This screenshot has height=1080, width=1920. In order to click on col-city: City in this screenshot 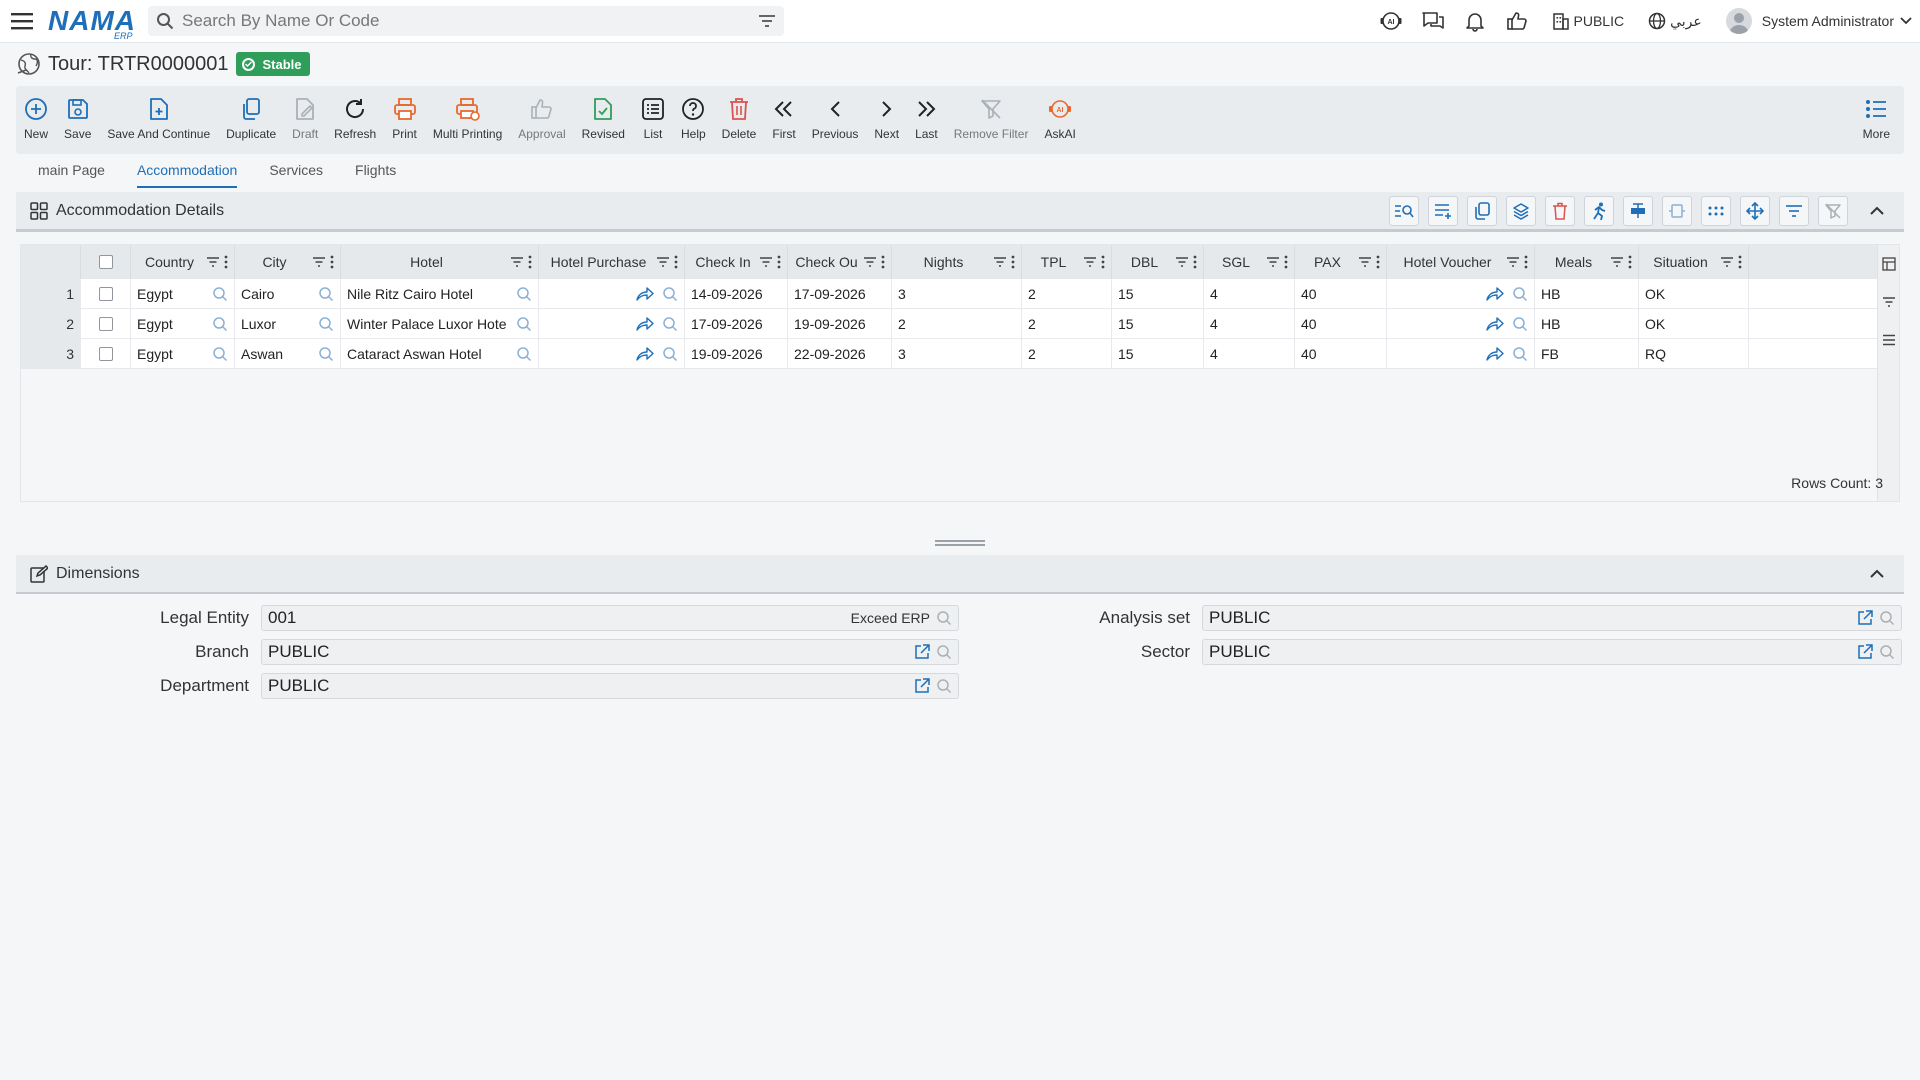, I will do `click(288, 262)`.